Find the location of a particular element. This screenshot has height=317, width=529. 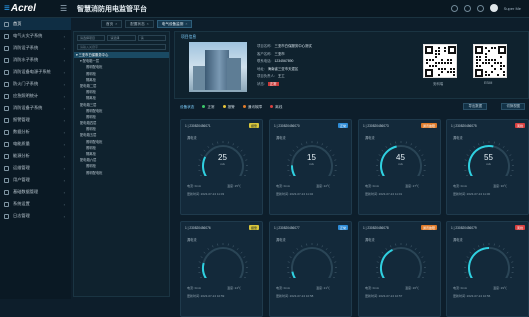

sidebar-item: 消防设备电源子系统 › is located at coordinates (35, 72).